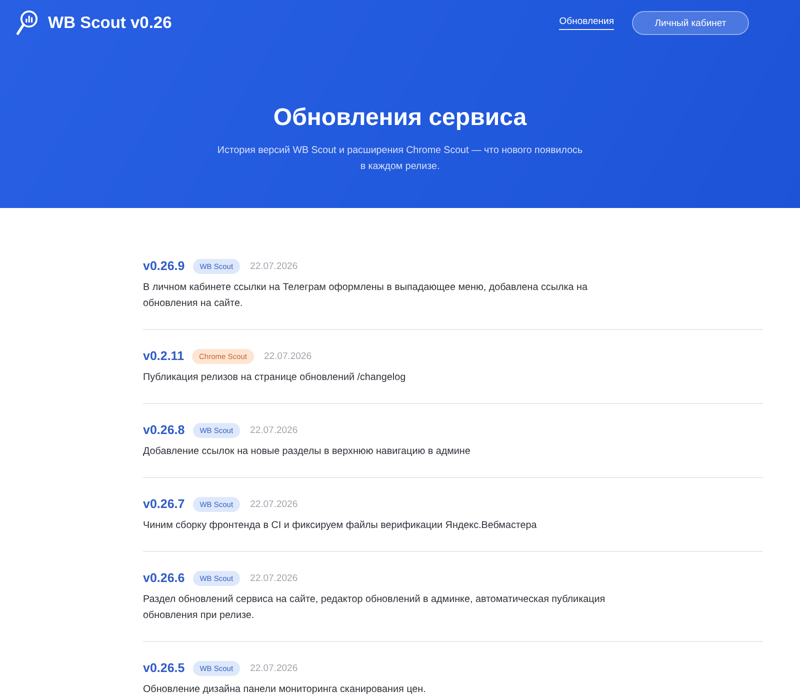  I want to click on page-subtitle: История версий WB Scout и расширения Chrome Scout — что нового появилось в каждом релизе., so click(400, 159).